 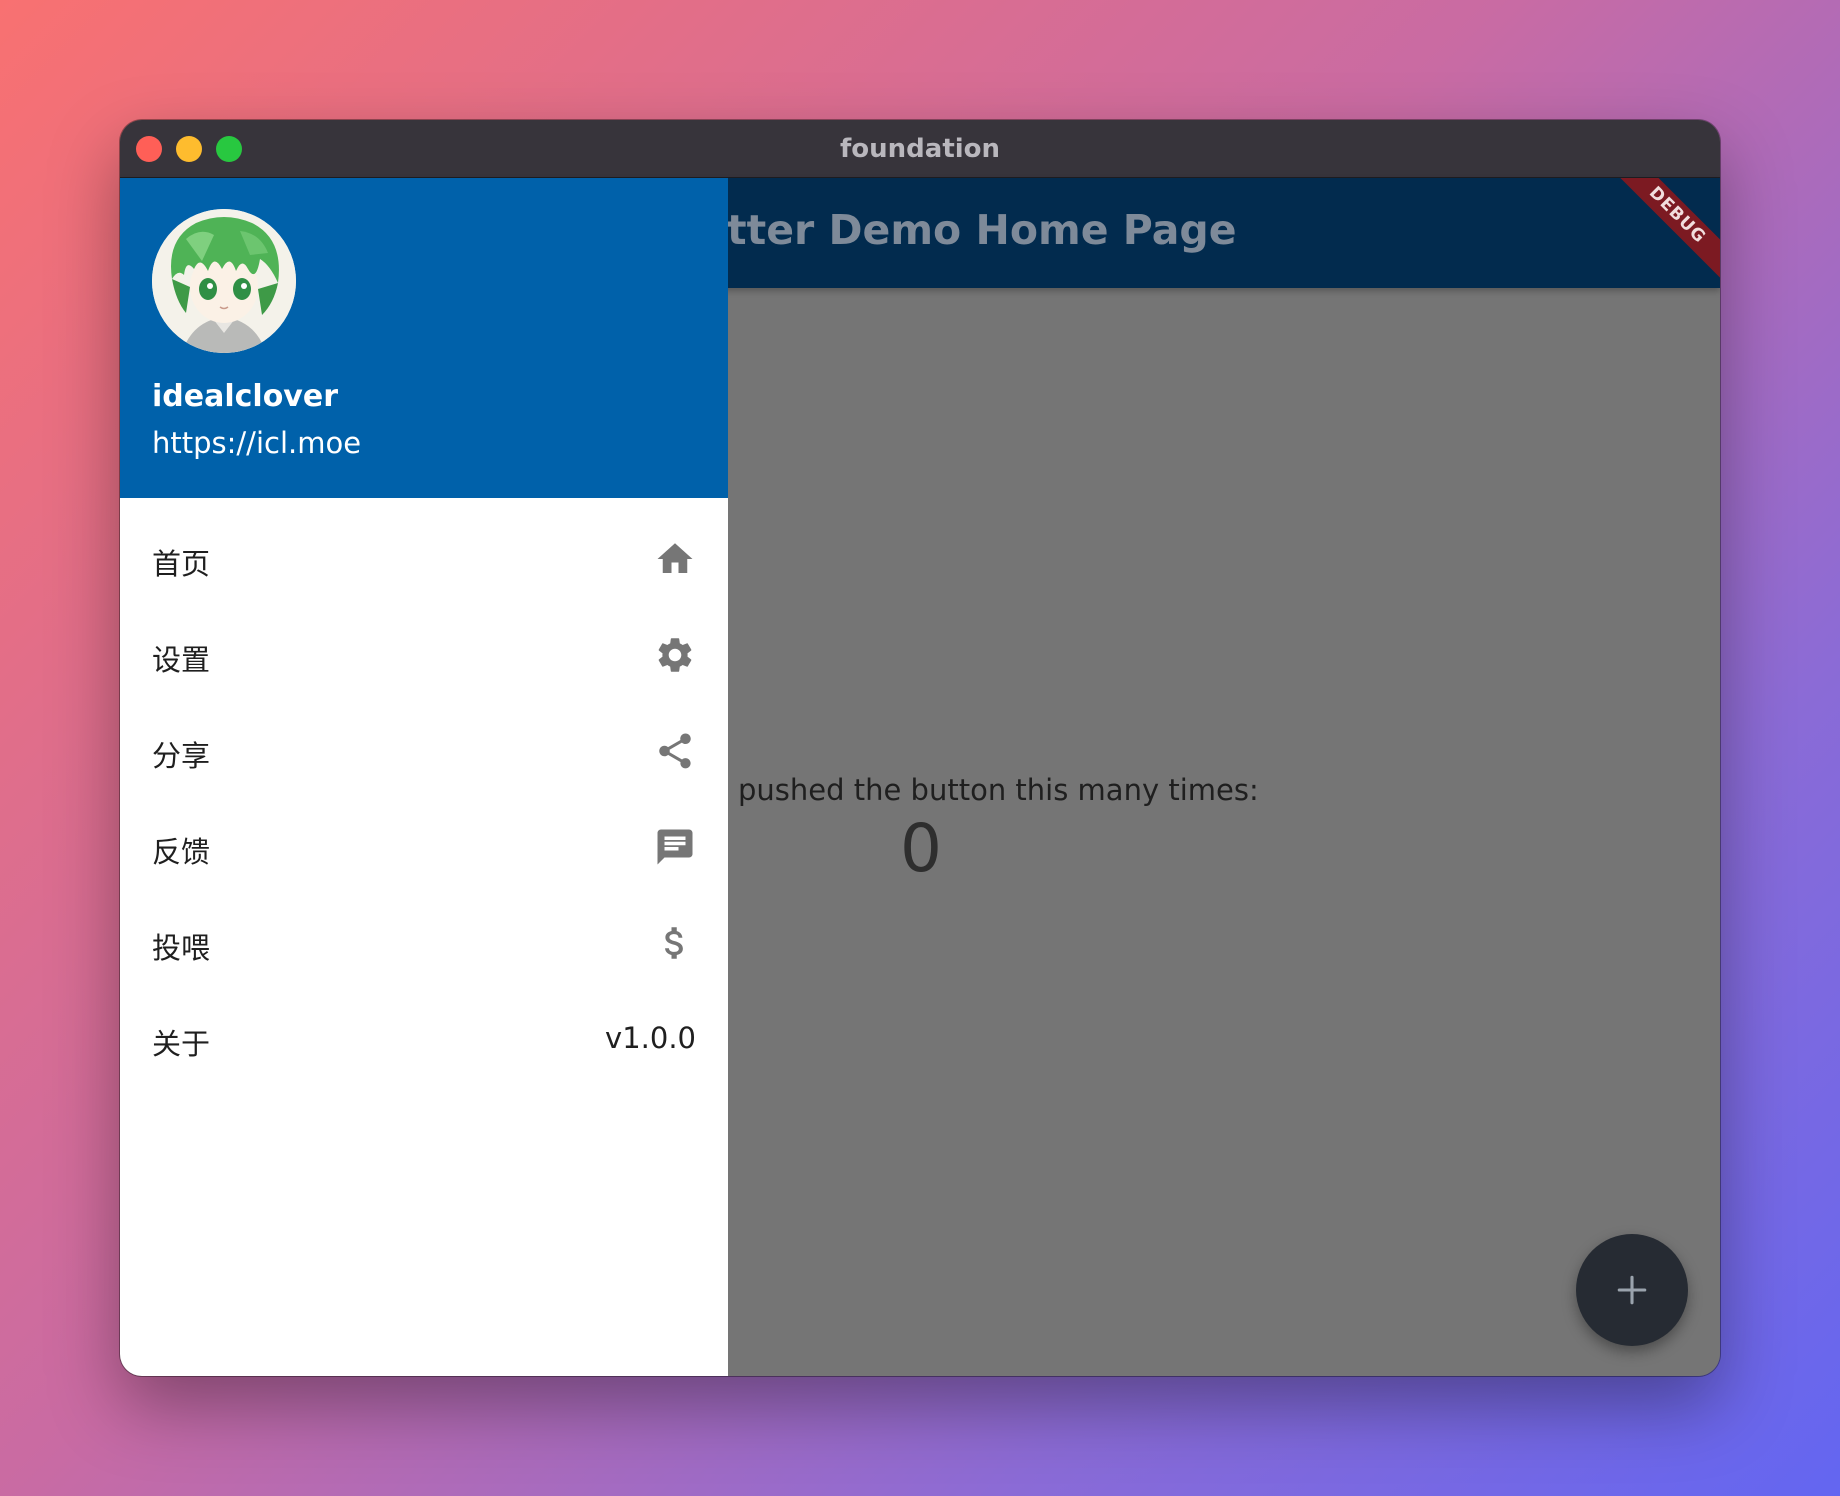 I want to click on menu-item-donate: 投喂, so click(x=424, y=945).